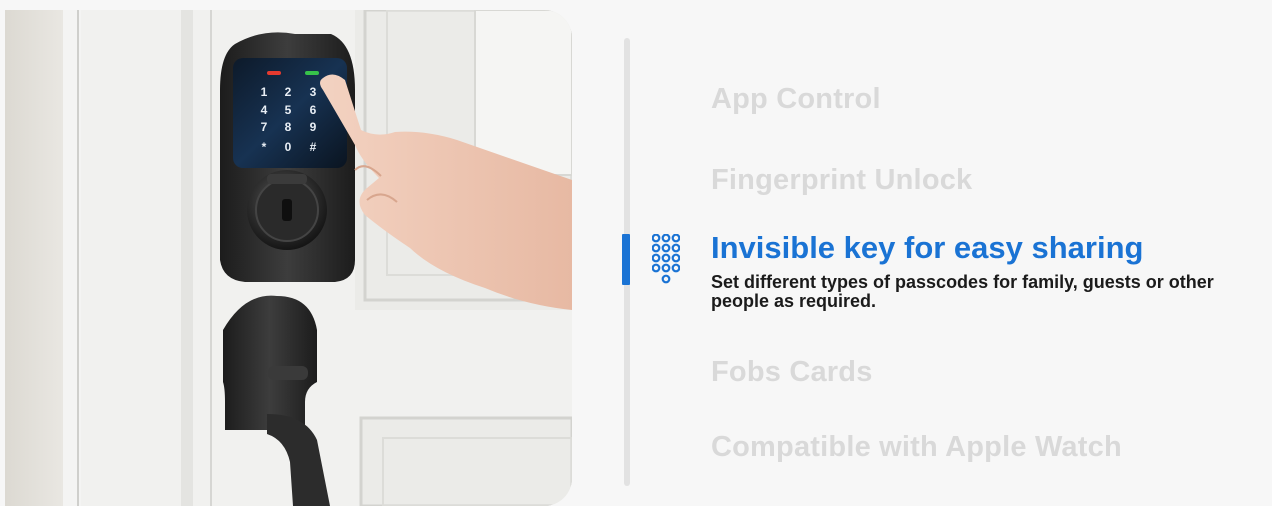 The height and width of the screenshot is (506, 1272). What do you see at coordinates (313, 127) in the screenshot?
I see `keypad-key: 9` at bounding box center [313, 127].